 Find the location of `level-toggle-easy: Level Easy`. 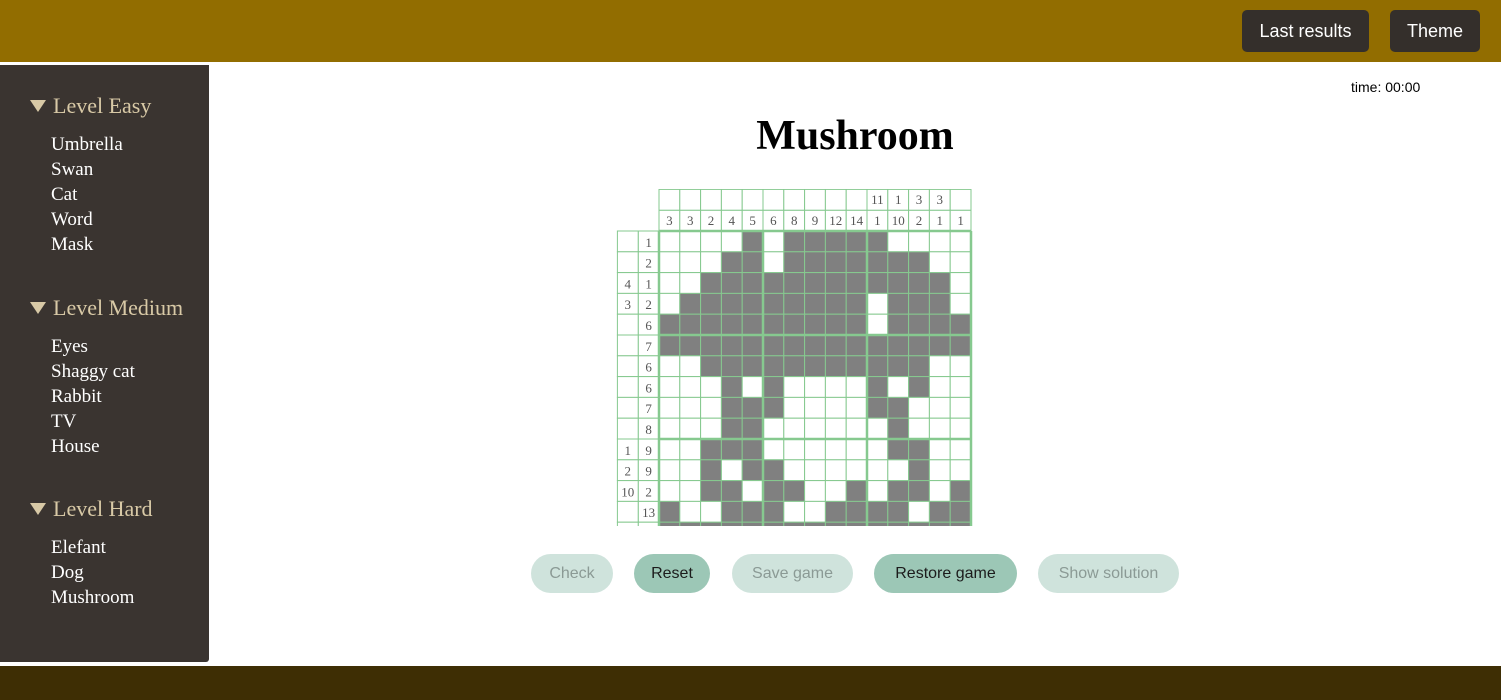

level-toggle-easy: Level Easy is located at coordinates (90, 106).